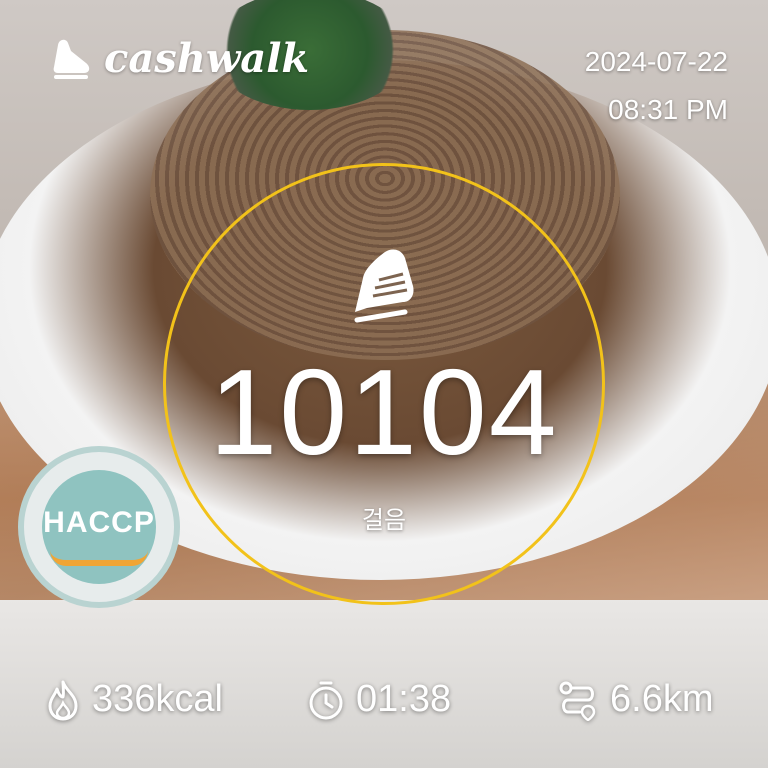  Describe the element at coordinates (404, 699) in the screenshot. I see `time-value: 01:38` at that location.